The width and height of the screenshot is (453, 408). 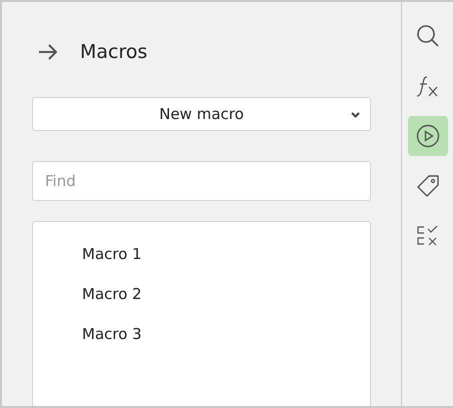 What do you see at coordinates (114, 52) in the screenshot?
I see `panel-title: Macros` at bounding box center [114, 52].